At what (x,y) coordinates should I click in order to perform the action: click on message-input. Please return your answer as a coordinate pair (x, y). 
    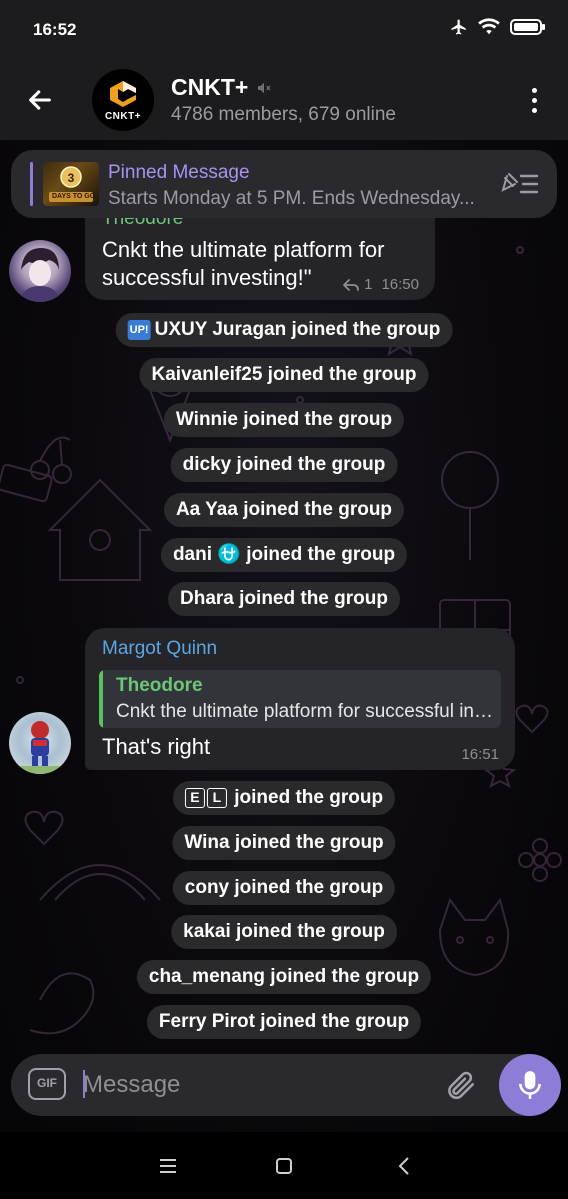
    Looking at the image, I should click on (253, 1085).